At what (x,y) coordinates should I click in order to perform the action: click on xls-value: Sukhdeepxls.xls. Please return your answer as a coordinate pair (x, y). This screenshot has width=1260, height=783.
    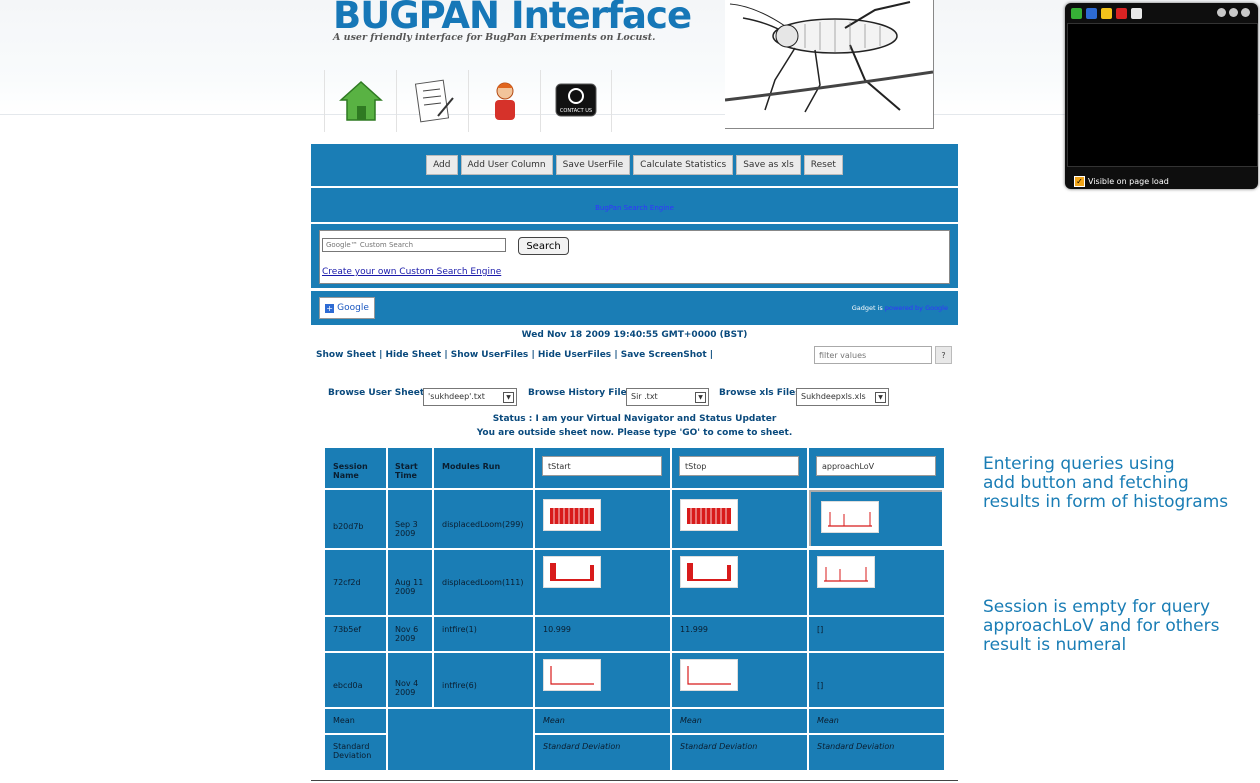
    Looking at the image, I should click on (833, 396).